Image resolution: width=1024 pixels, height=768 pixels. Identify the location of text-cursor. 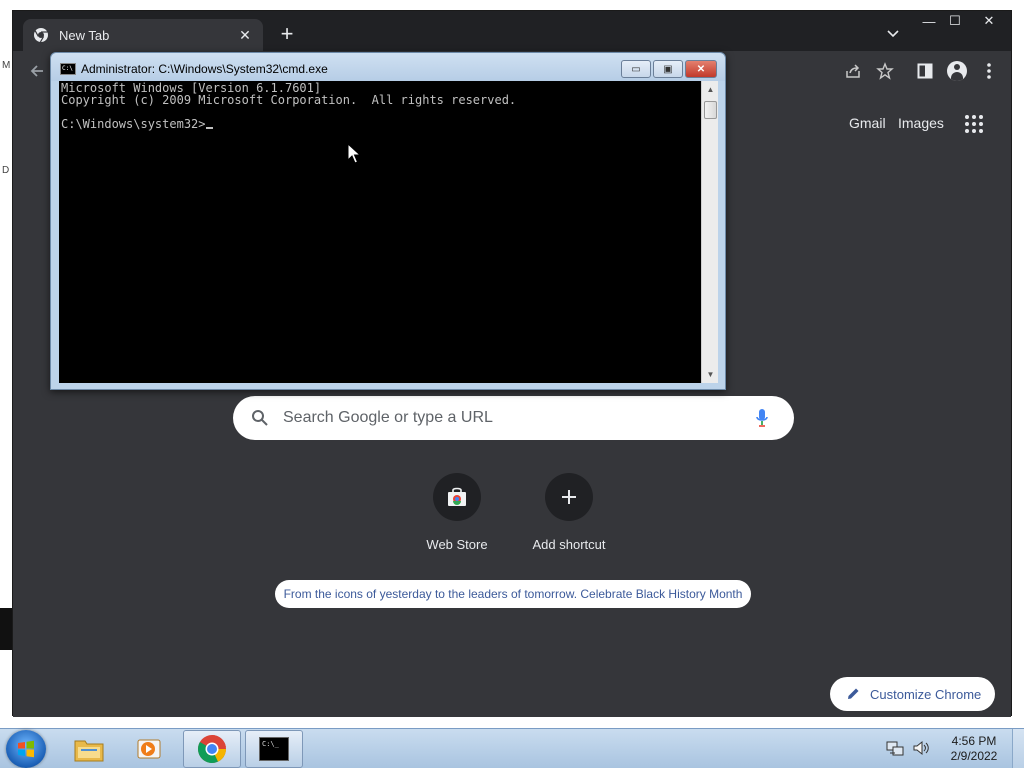
(209, 128).